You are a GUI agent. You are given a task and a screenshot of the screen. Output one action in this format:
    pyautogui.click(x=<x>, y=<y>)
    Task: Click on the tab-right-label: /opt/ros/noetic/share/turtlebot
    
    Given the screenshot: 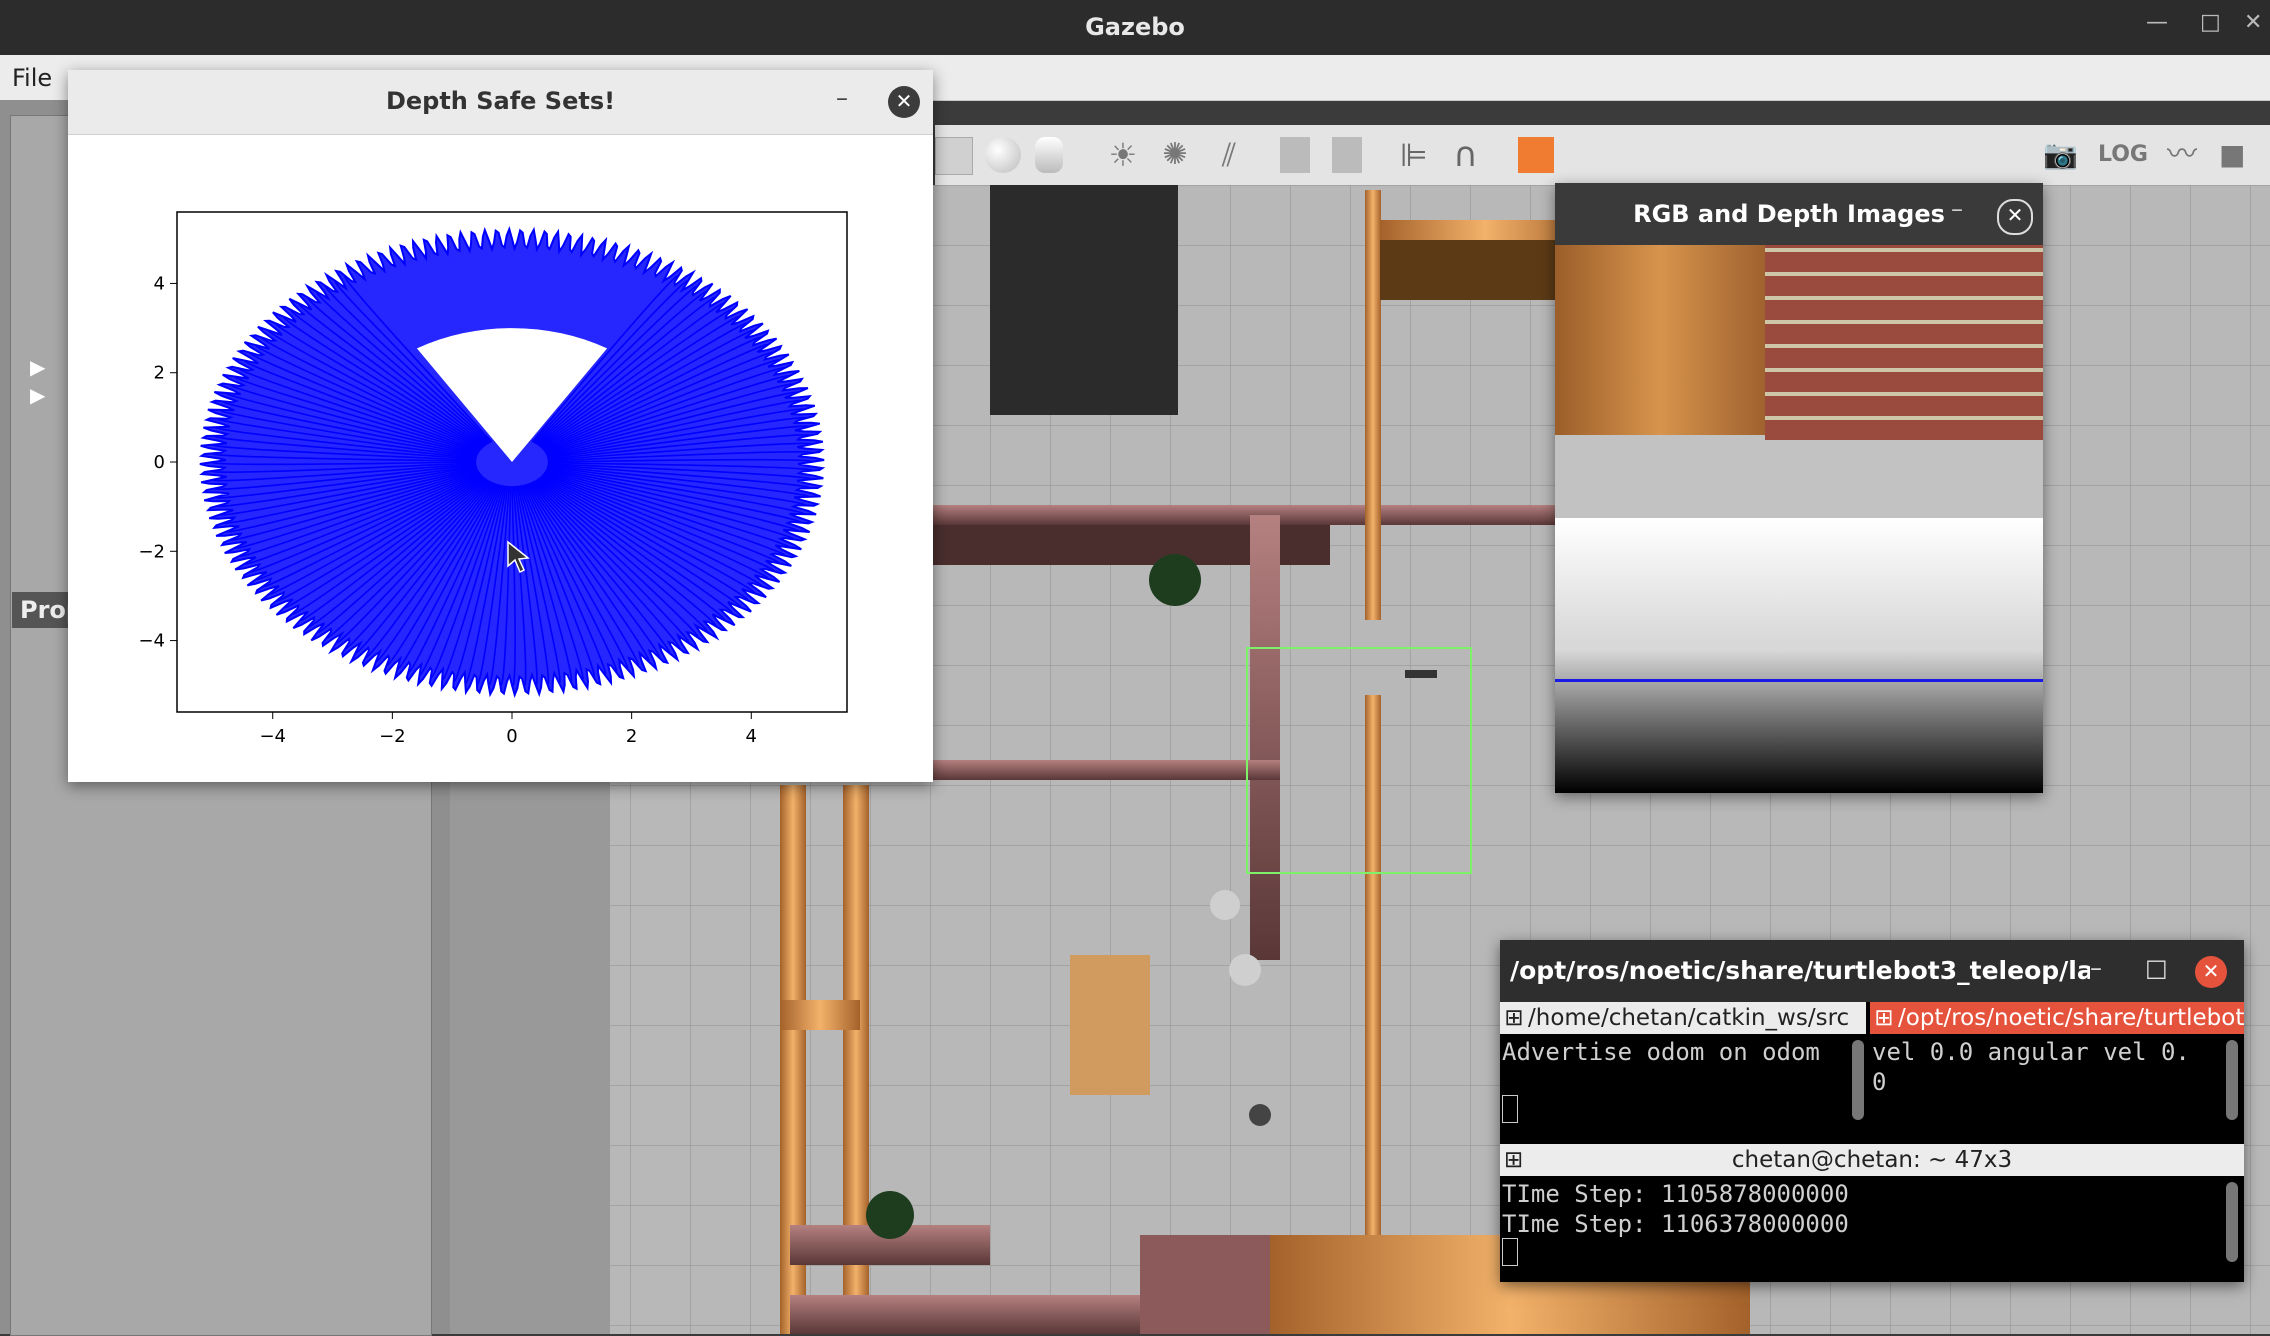 What is the action you would take?
    pyautogui.click(x=2071, y=1018)
    